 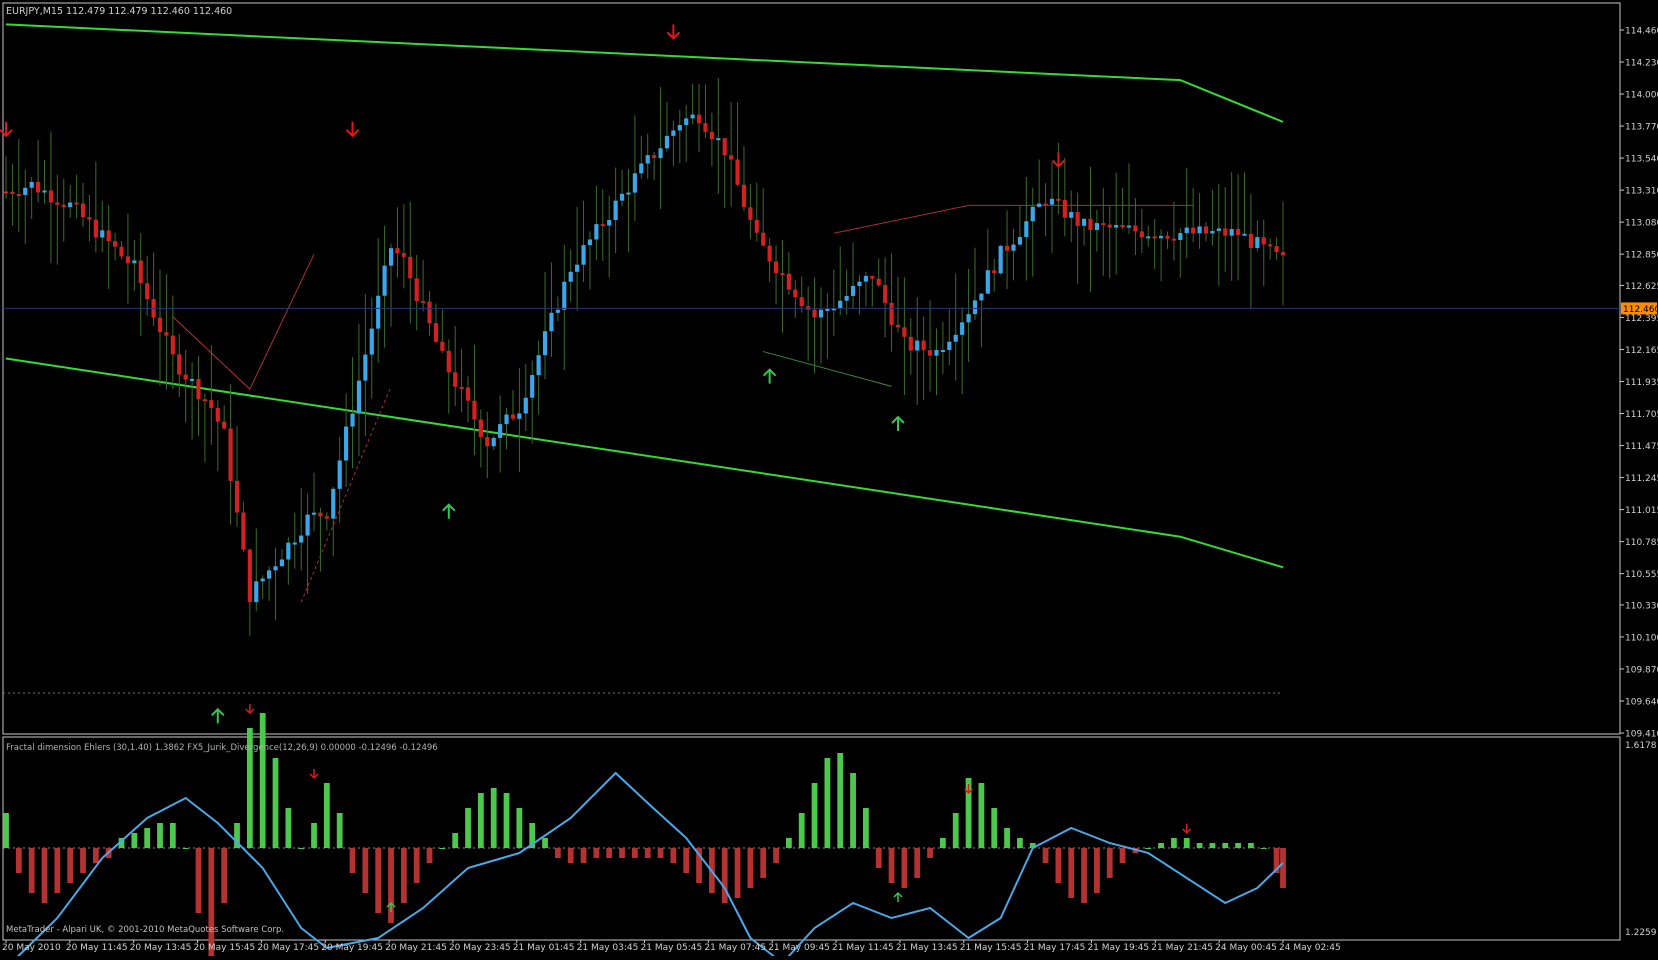 I want to click on time-tick-label: 21 May 11:45, so click(x=863, y=948).